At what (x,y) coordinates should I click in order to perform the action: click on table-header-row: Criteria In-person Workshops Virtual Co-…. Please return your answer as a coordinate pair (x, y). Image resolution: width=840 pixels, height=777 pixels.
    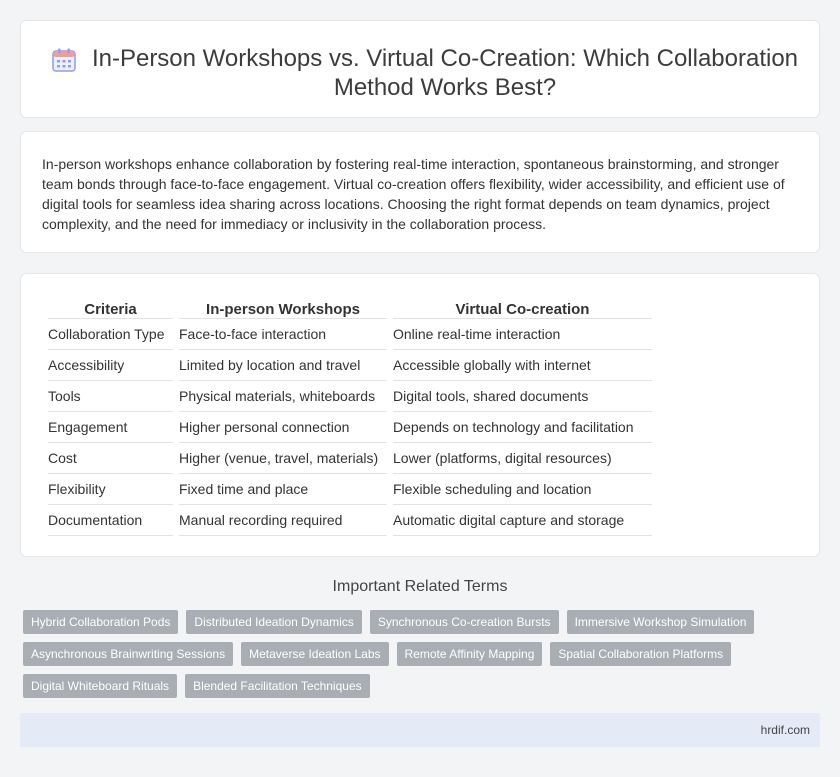
    Looking at the image, I should click on (350, 306).